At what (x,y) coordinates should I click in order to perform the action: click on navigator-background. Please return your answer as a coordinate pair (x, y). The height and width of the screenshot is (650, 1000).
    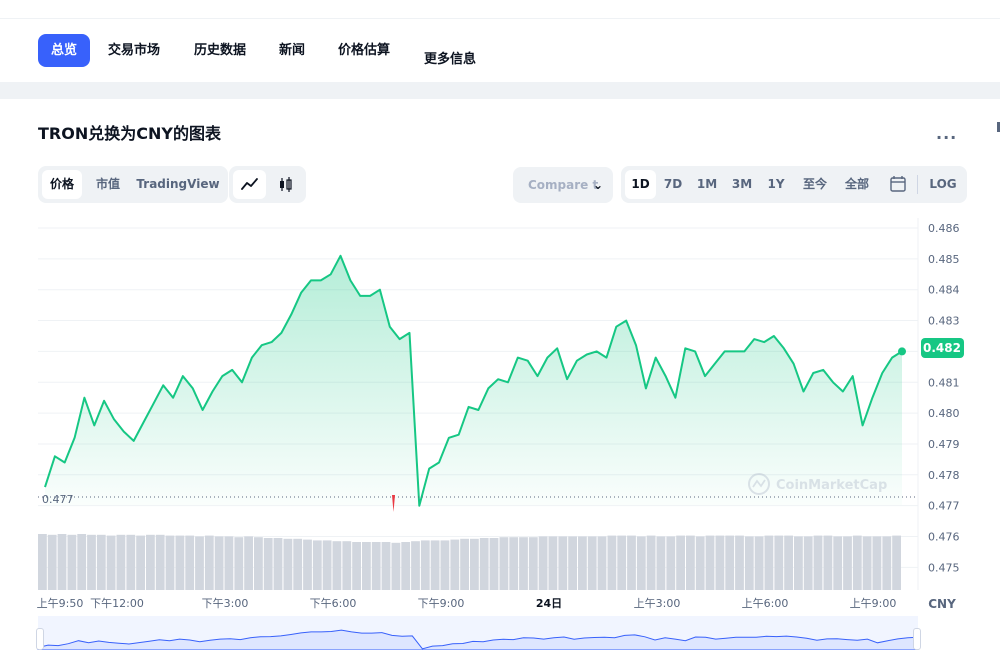
    Looking at the image, I should click on (478, 633).